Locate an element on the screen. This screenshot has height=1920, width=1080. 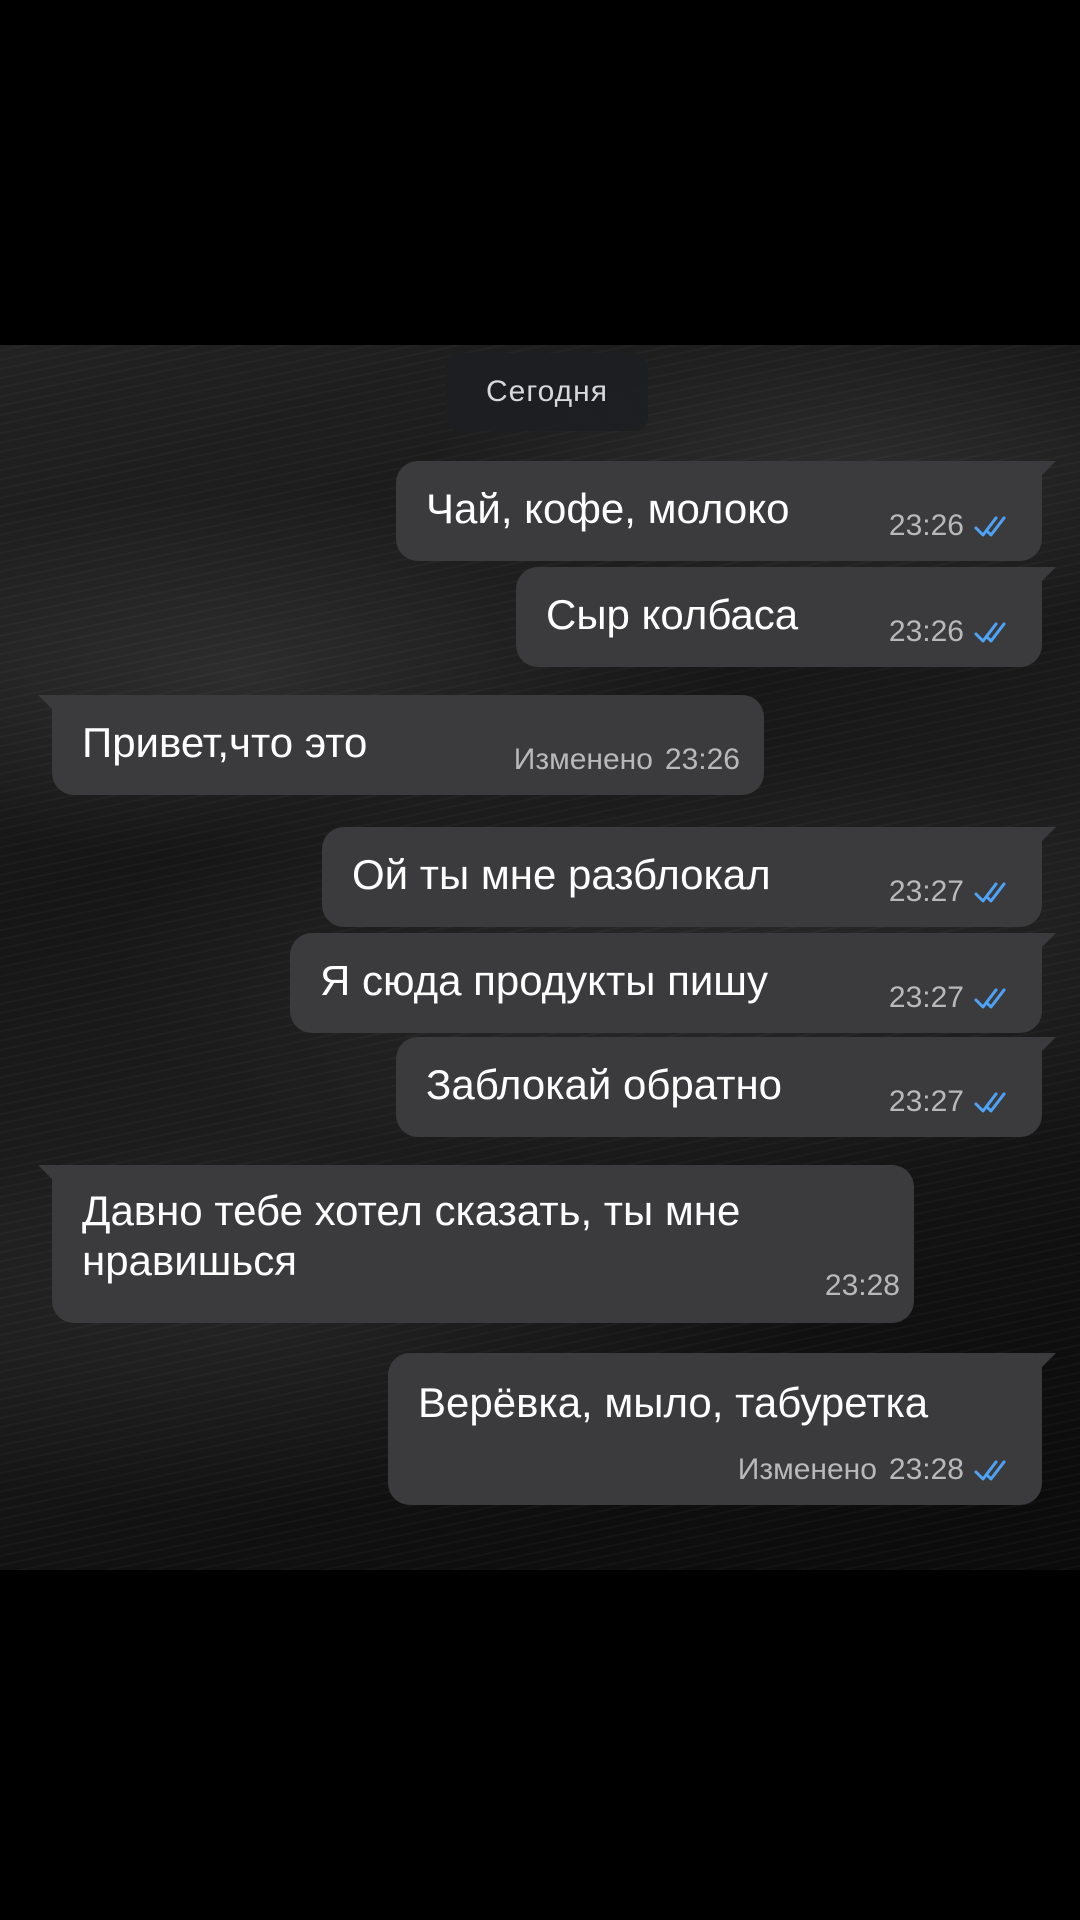
message-text: Заблокай обратно is located at coordinates (604, 1084).